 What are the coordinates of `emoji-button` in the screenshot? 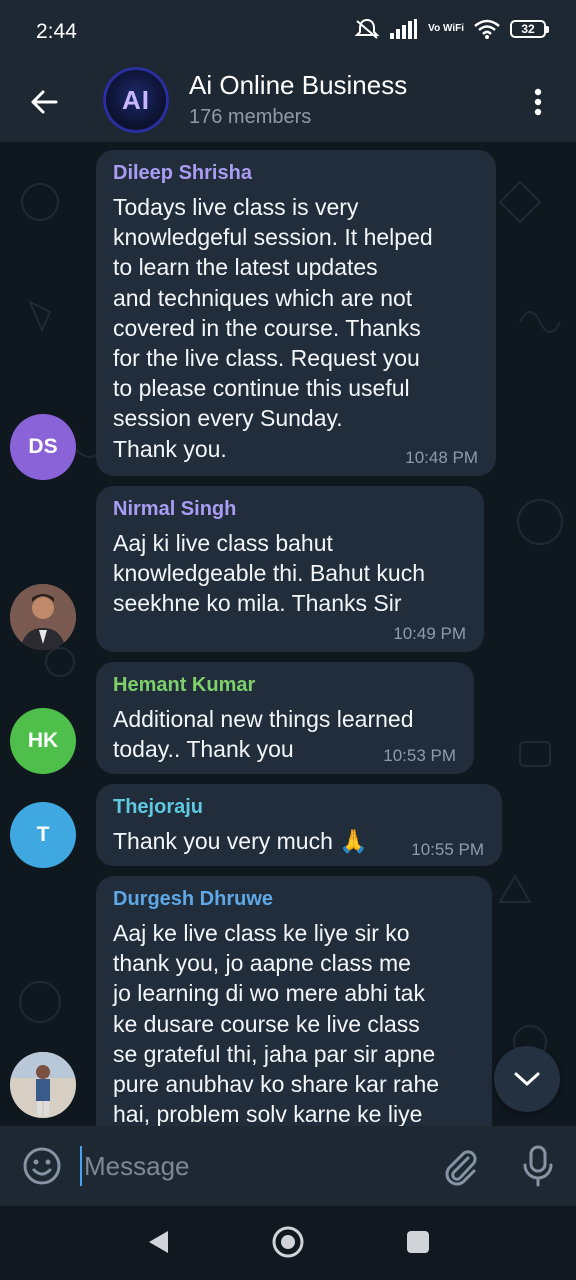 It's located at (42, 1166).